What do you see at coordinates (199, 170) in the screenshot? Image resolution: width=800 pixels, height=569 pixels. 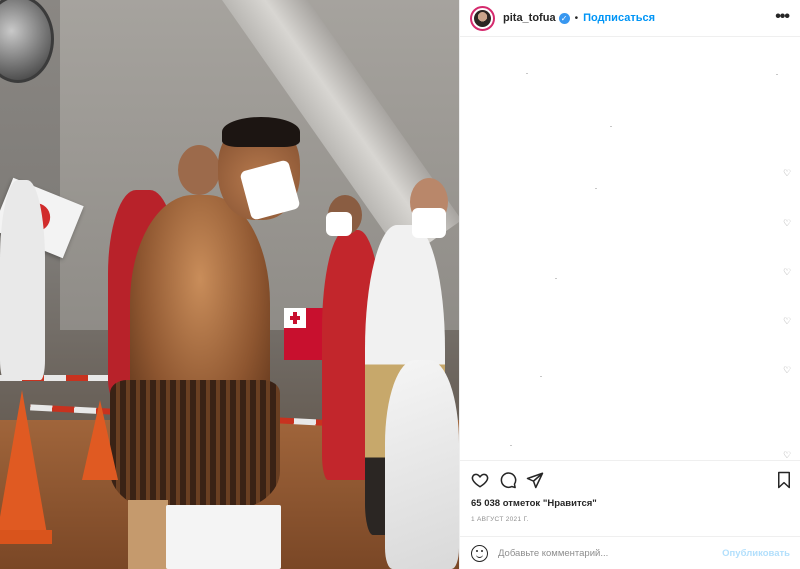 I see `head` at bounding box center [199, 170].